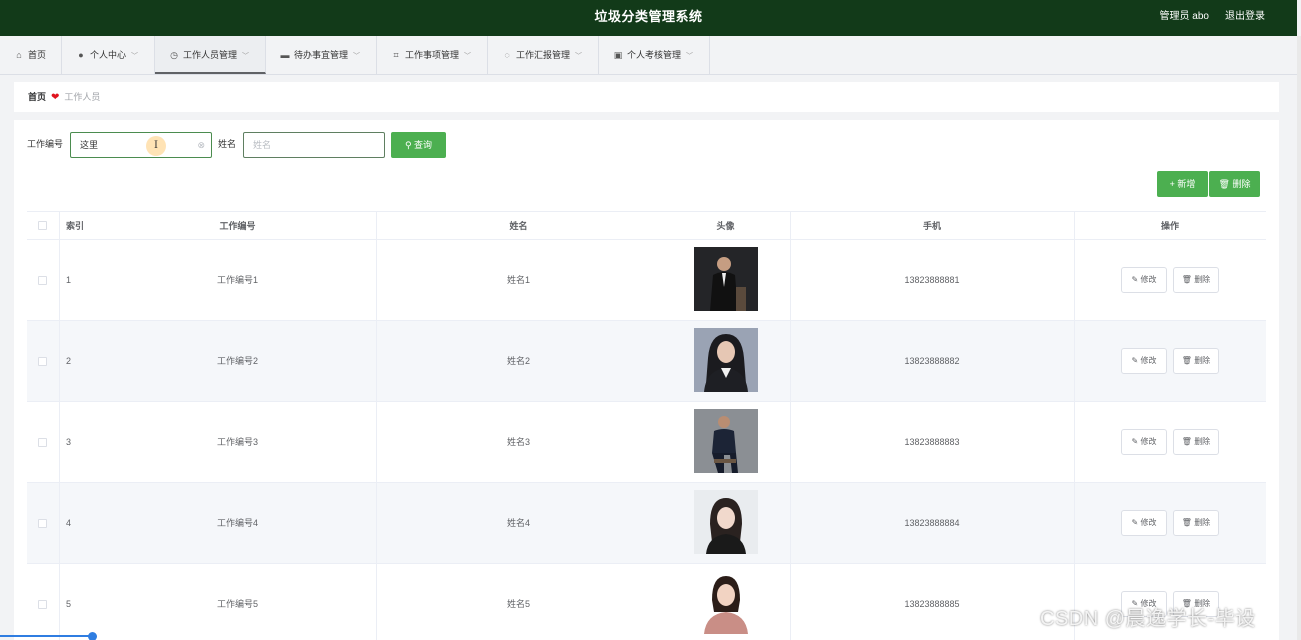 Image resolution: width=1301 pixels, height=640 pixels. I want to click on nav-item-reports: ◌ 工作汇报管理 ﹀, so click(543, 55).